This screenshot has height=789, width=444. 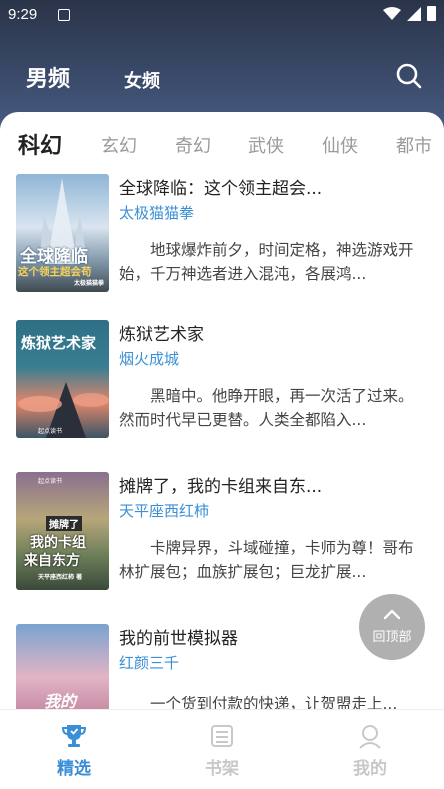 I want to click on battery-icon, so click(x=431, y=13).